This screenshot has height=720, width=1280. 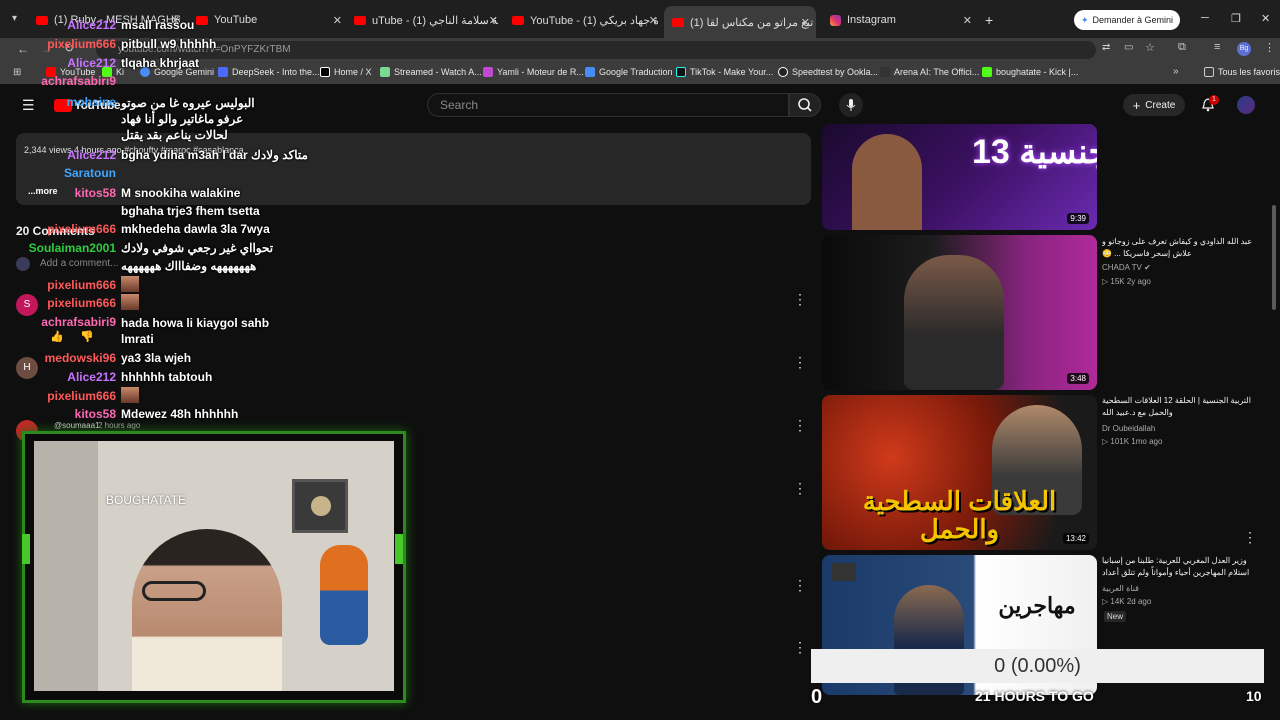 What do you see at coordinates (1265, 18) in the screenshot?
I see `window-close-icon: ✕` at bounding box center [1265, 18].